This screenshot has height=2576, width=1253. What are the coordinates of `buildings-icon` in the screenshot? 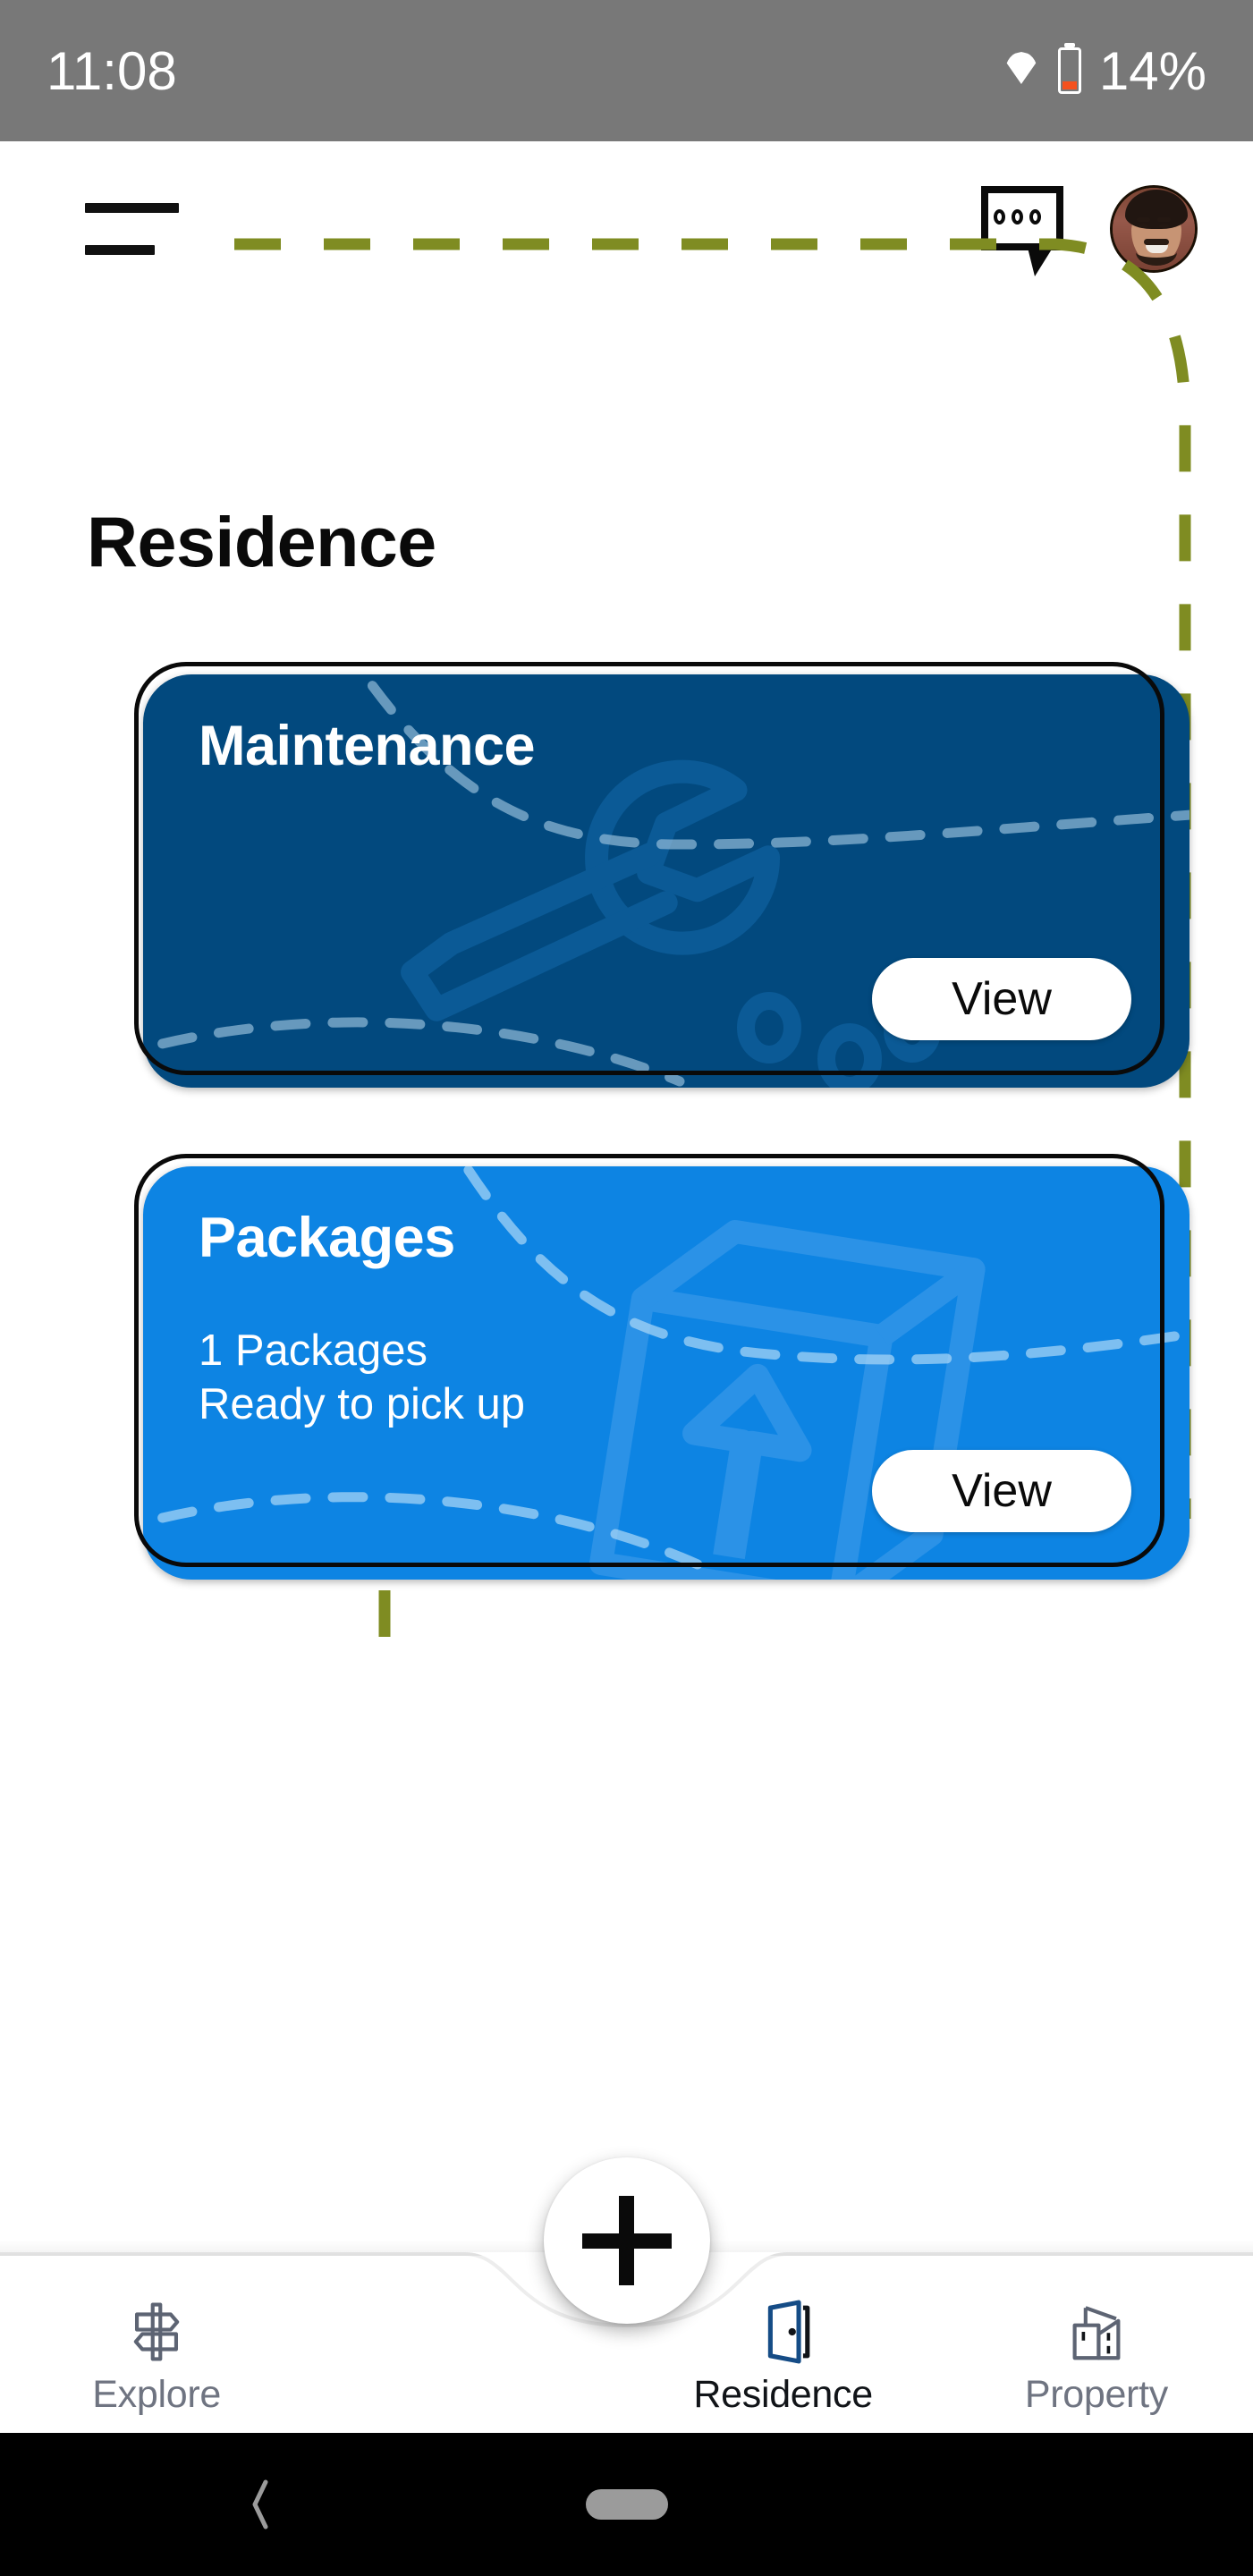 It's located at (1096, 2333).